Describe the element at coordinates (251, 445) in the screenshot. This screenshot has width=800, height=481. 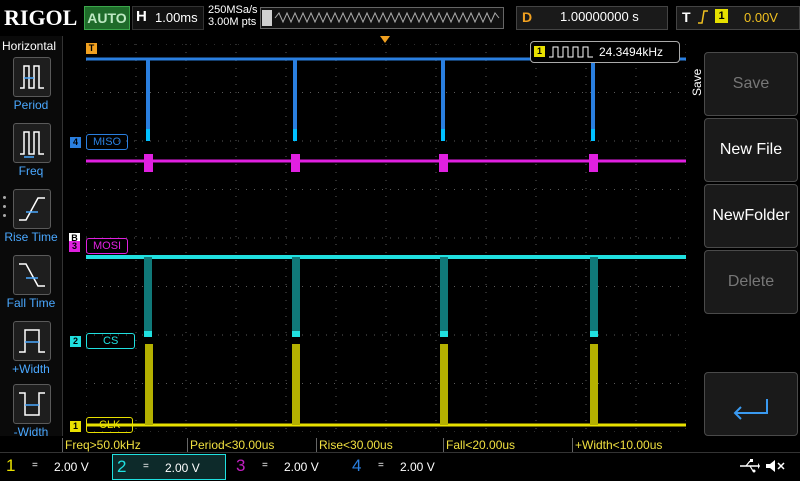
I see `measurement-period: Period<30.00us` at that location.